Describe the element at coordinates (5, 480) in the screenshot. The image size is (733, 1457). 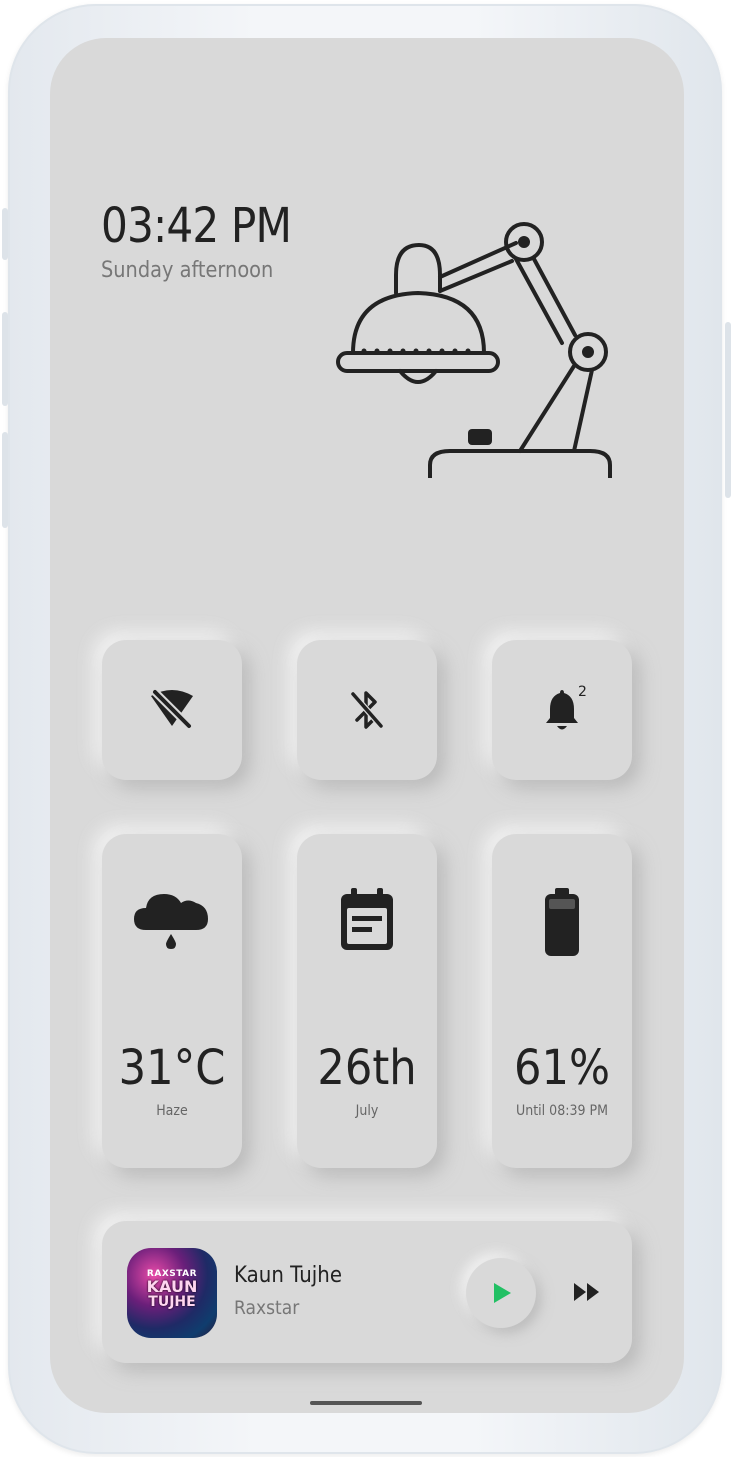
I see `side-button` at that location.